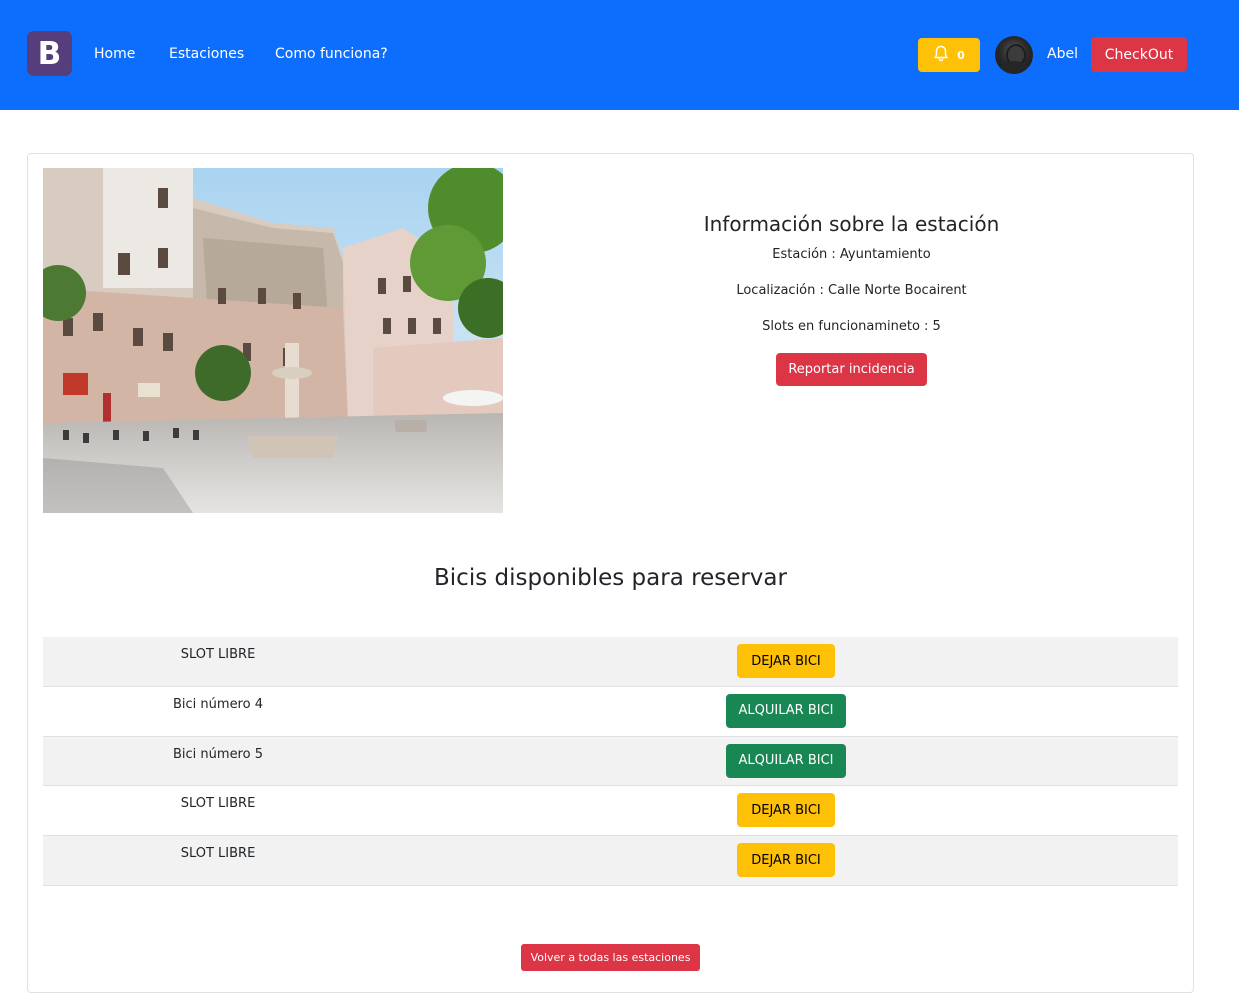  I want to click on user-avatar, so click(1014, 55).